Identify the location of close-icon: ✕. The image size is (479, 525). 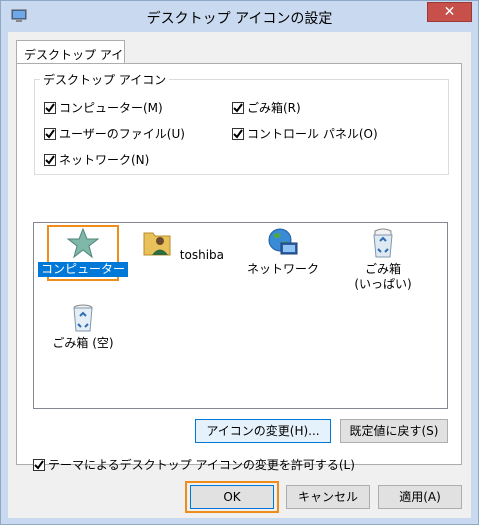
(449, 12).